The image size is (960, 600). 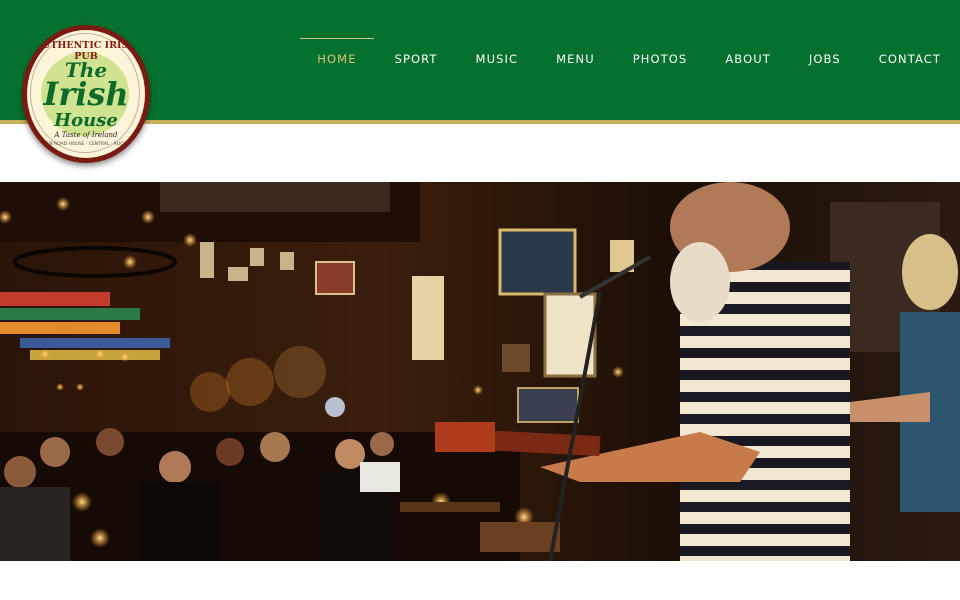 What do you see at coordinates (336, 59) in the screenshot?
I see `nav-home: HOME` at bounding box center [336, 59].